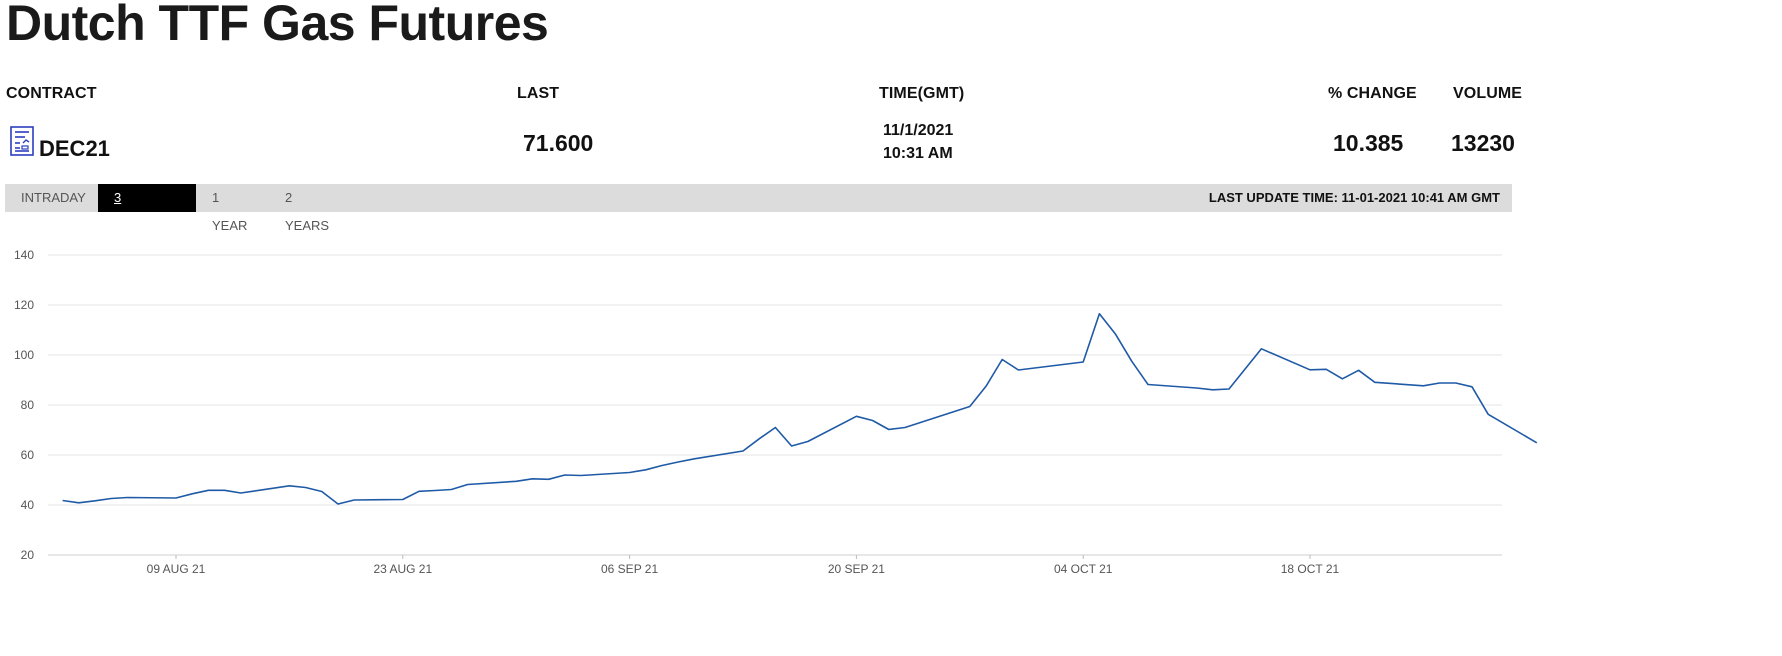  I want to click on tab-3-months: 3 MONTHS, so click(147, 208).